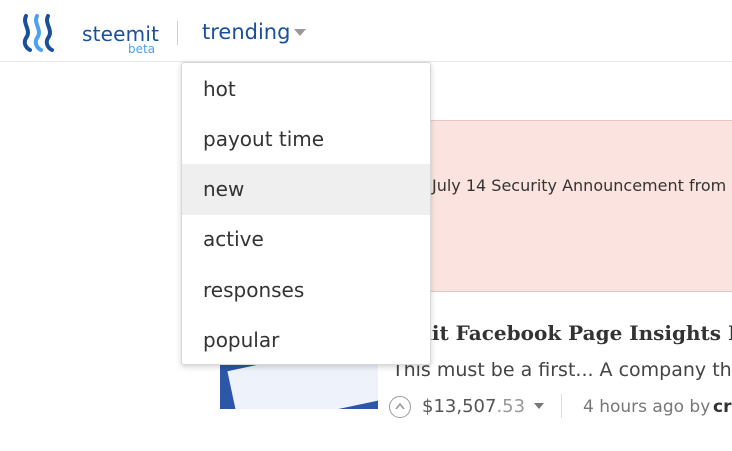  What do you see at coordinates (565, 333) in the screenshot?
I see `post-title: emit Facebook Page Insights I` at bounding box center [565, 333].